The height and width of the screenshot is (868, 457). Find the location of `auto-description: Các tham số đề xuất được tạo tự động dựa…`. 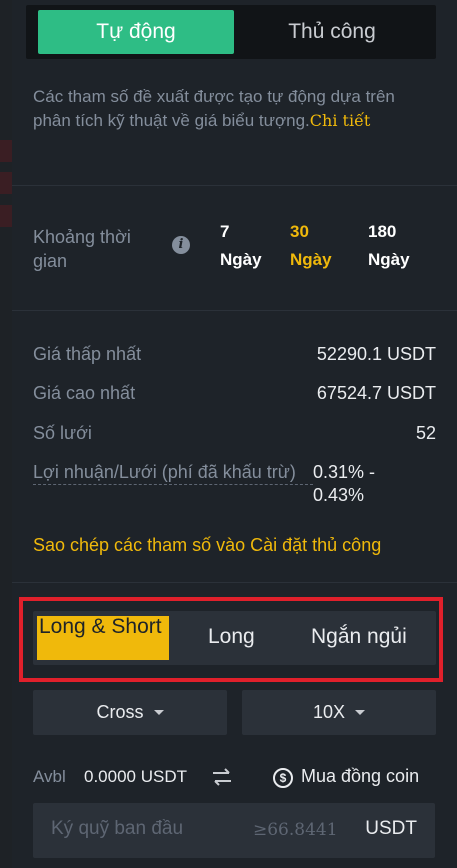

auto-description: Các tham số đề xuất được tạo tự động dựa… is located at coordinates (233, 109).